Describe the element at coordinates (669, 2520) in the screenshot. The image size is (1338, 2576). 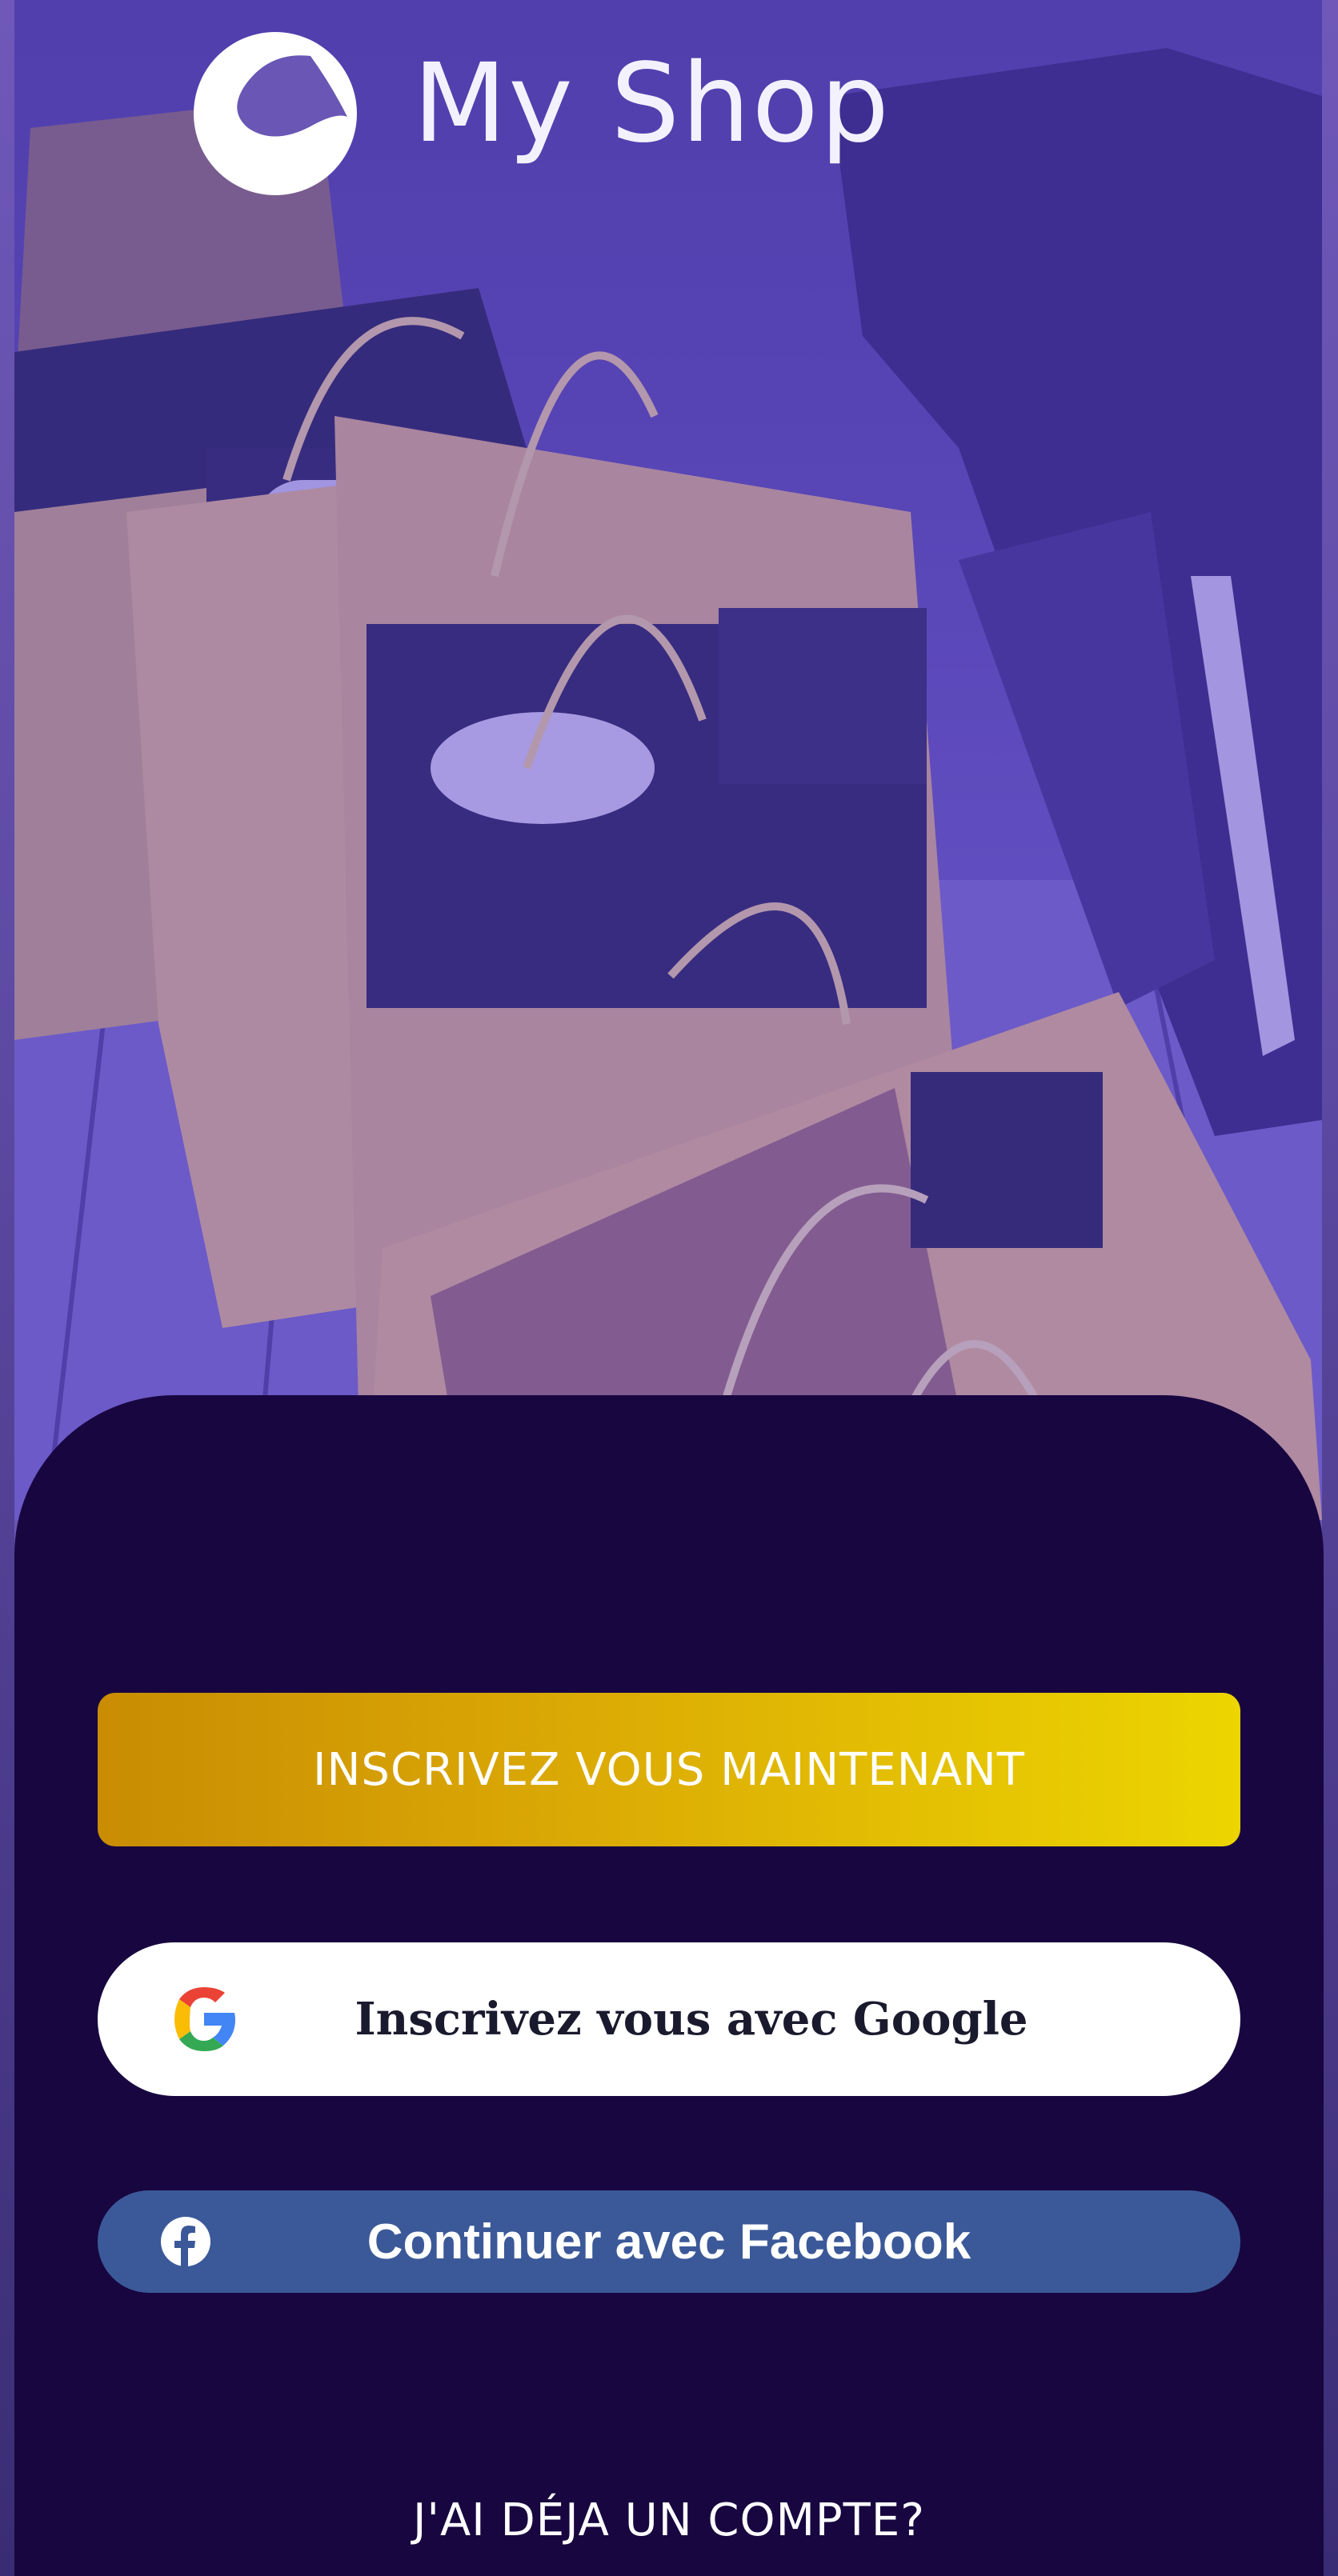
I see `existing-account-link: J'AI DÉJA UN COMPTE?` at that location.